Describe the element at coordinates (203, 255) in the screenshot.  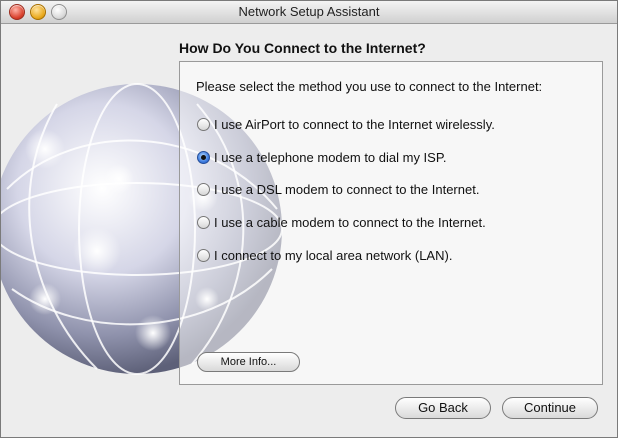
I see `lan-radio` at that location.